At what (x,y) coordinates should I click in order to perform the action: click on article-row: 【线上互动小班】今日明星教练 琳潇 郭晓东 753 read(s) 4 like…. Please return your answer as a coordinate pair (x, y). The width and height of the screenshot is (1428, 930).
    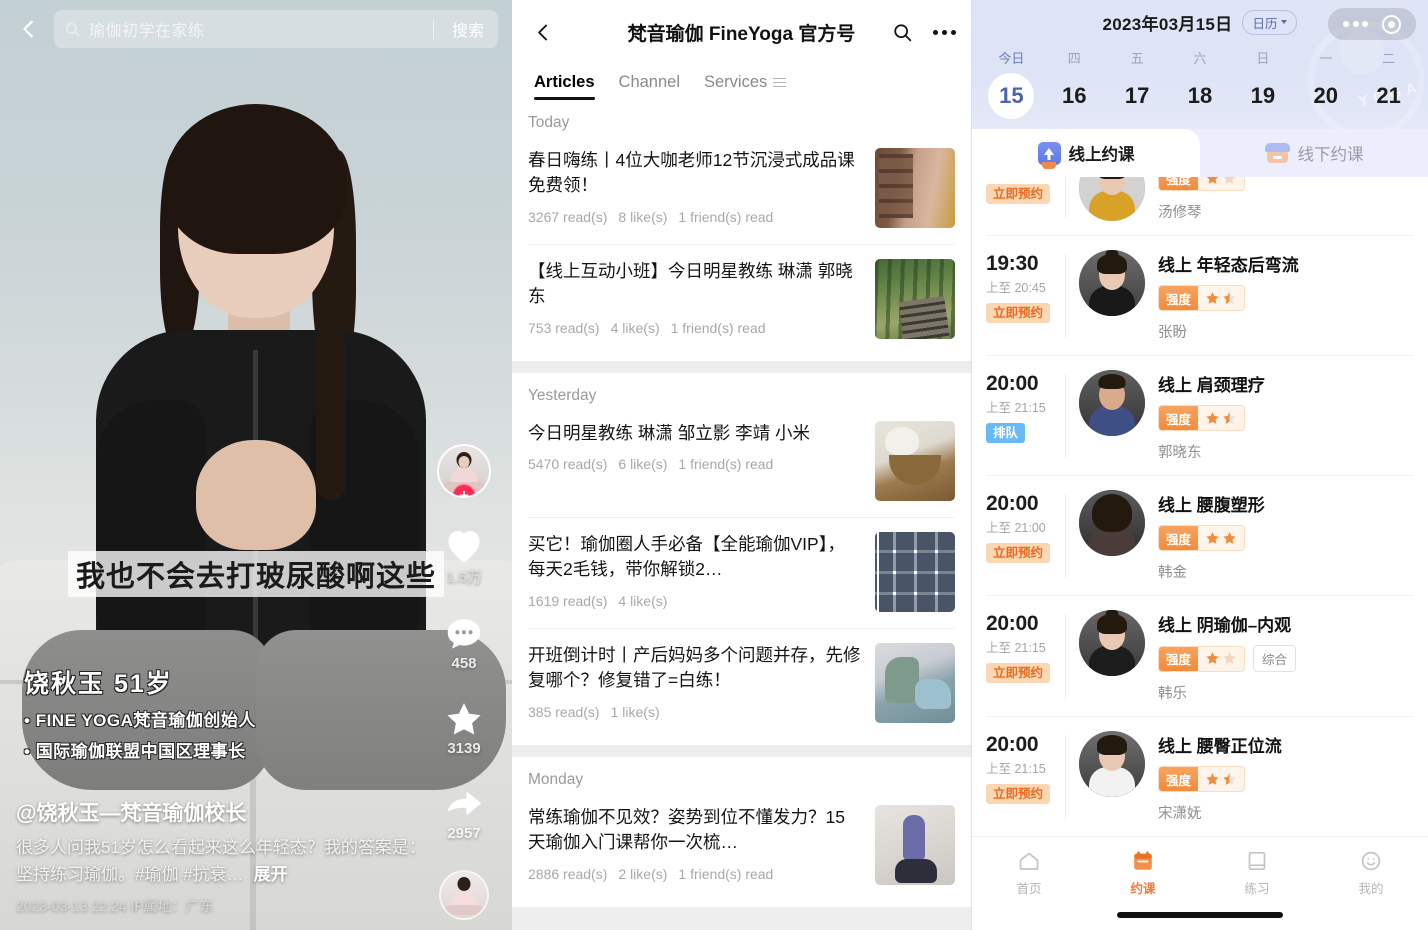
    Looking at the image, I should click on (741, 300).